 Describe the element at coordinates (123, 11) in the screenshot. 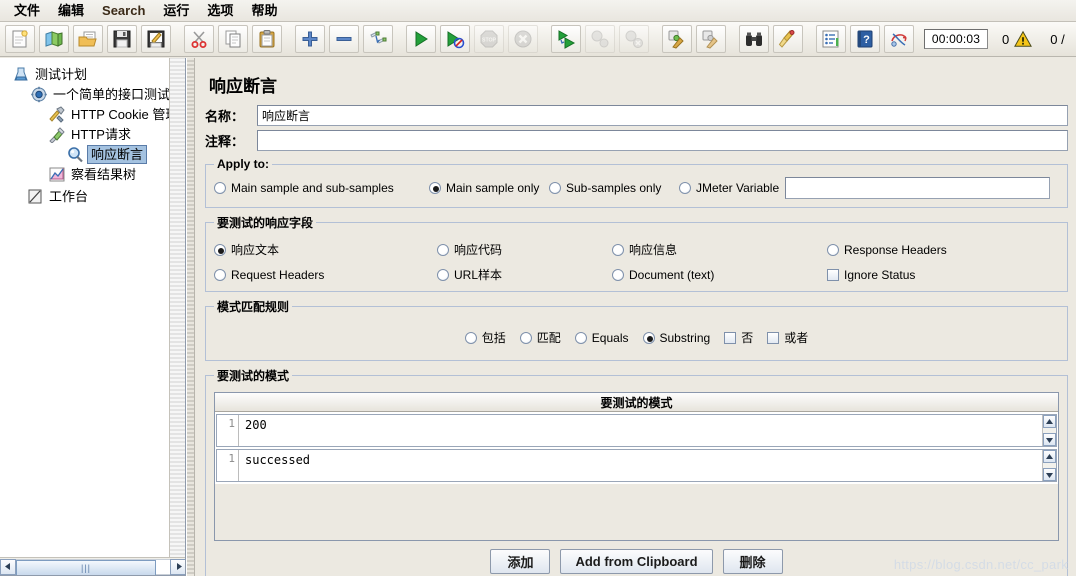

I see `menu-search: Search` at that location.